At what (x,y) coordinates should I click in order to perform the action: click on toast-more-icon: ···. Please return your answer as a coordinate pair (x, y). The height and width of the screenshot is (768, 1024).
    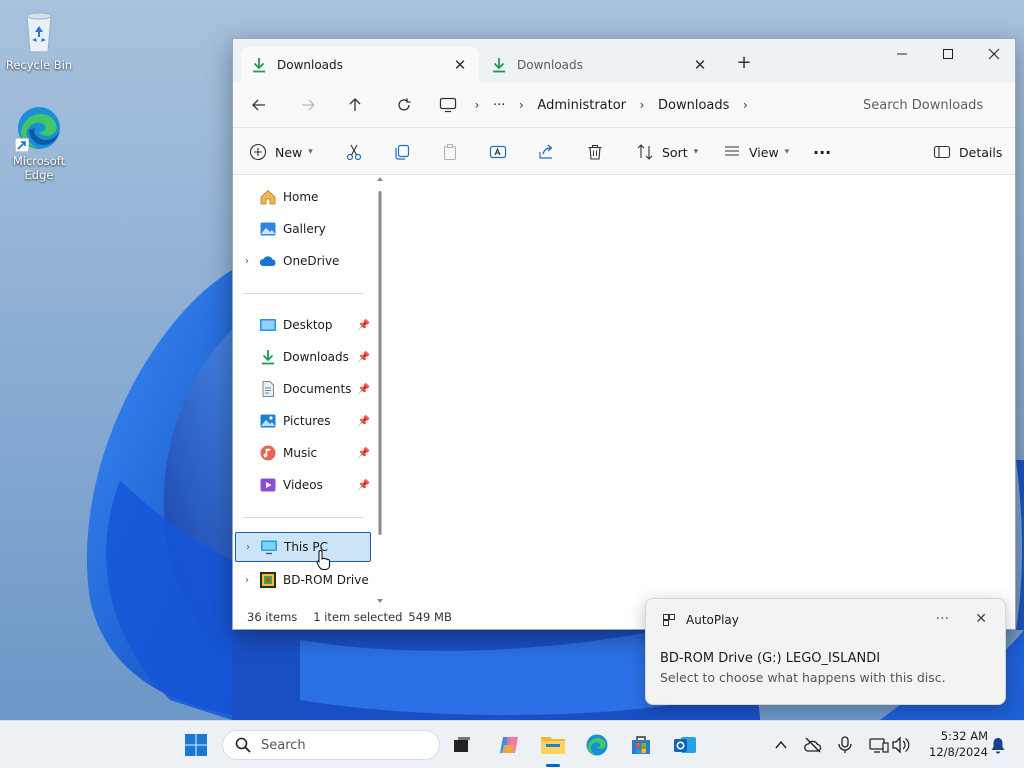
    Looking at the image, I should click on (942, 619).